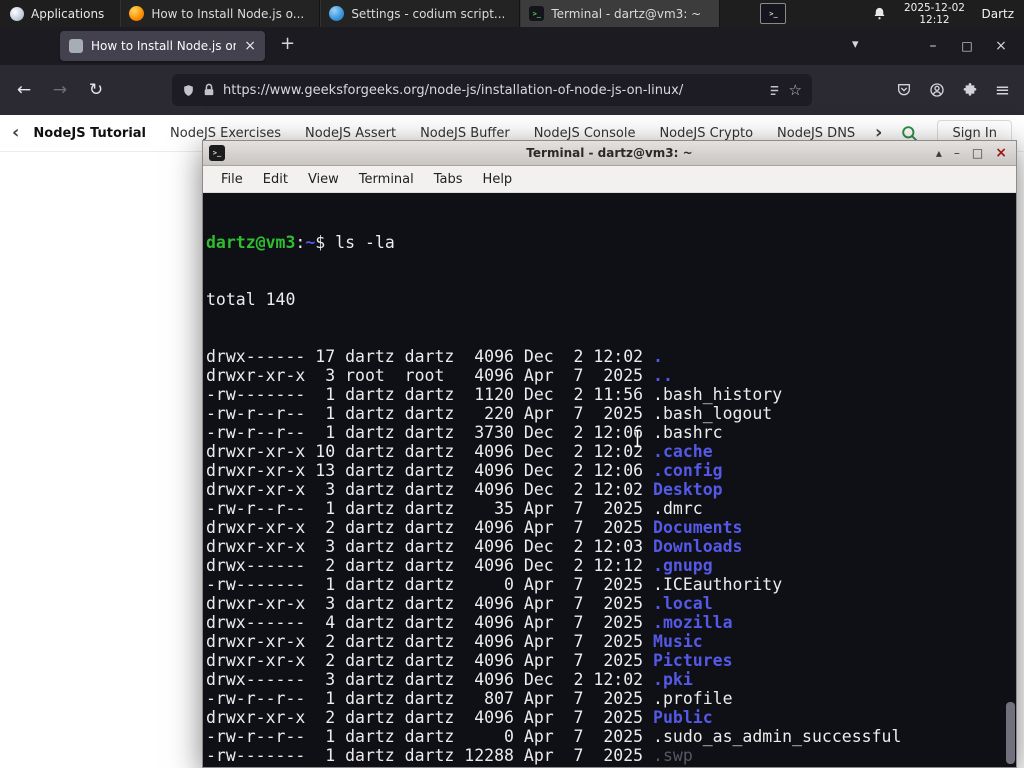 The width and height of the screenshot is (1024, 768). What do you see at coordinates (673, 755) in the screenshot?
I see `file-name: .swp` at bounding box center [673, 755].